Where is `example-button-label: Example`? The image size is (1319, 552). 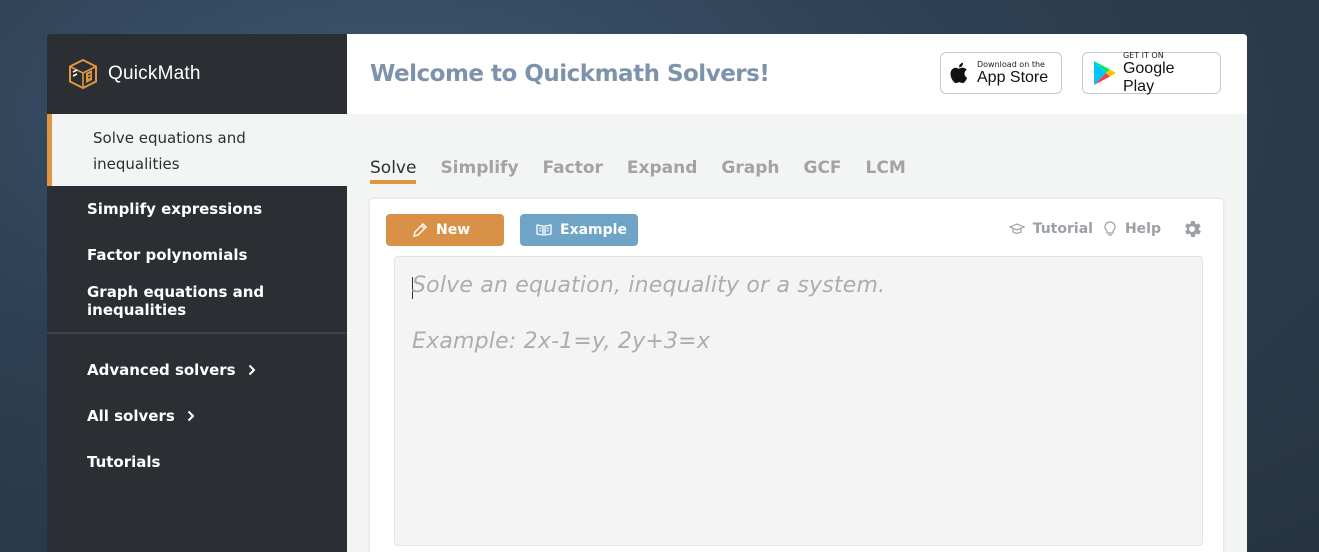 example-button-label: Example is located at coordinates (593, 230).